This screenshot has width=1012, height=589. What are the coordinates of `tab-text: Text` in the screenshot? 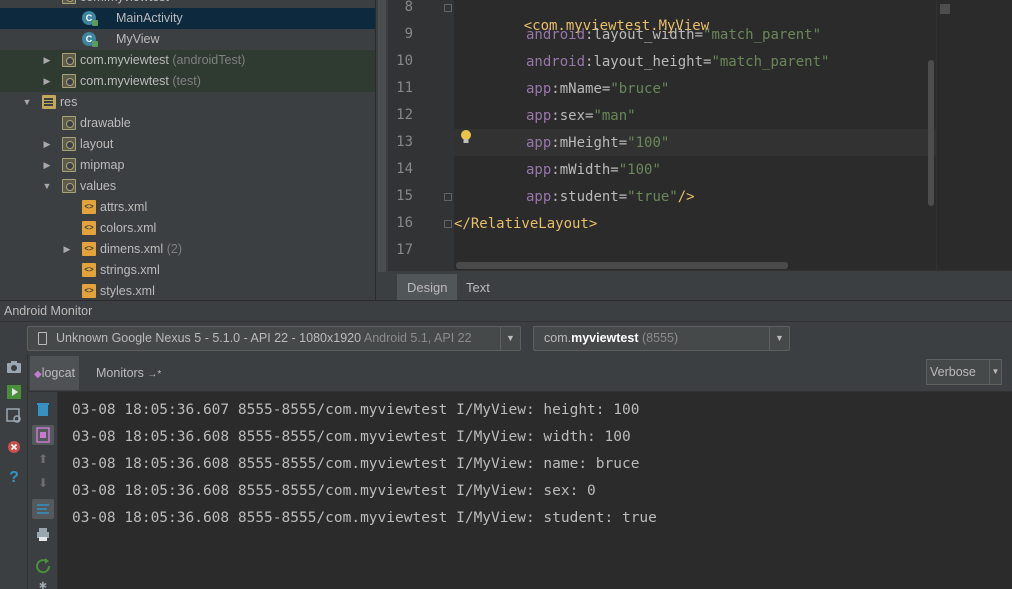 It's located at (478, 287).